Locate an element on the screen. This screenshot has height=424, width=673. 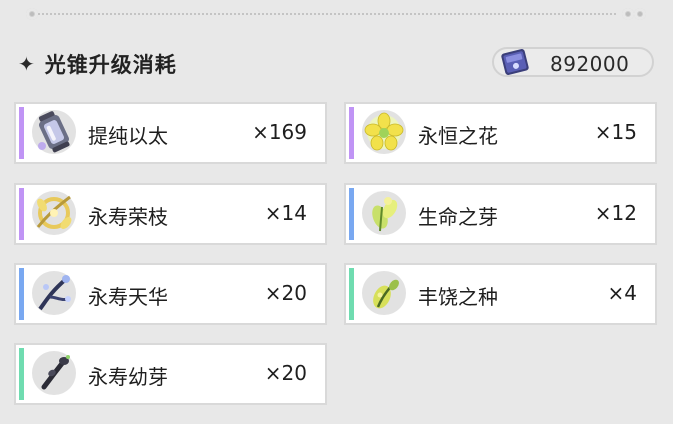
material-card: 永寿荣枝 ×14 is located at coordinates (170, 214).